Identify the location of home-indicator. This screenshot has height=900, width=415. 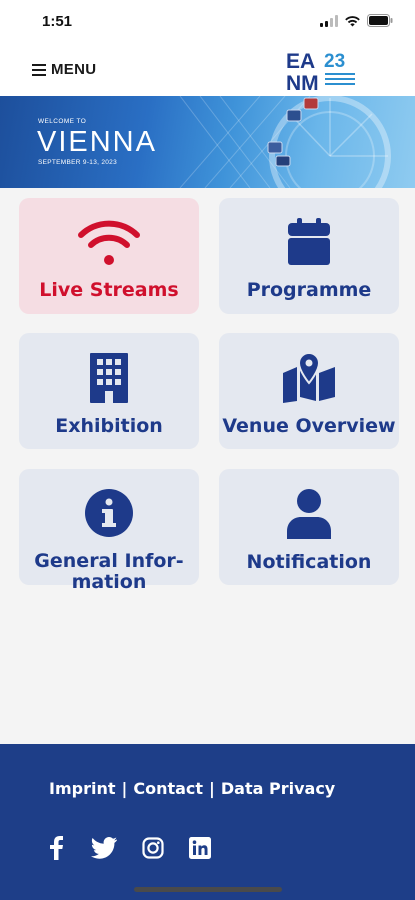
(208, 889).